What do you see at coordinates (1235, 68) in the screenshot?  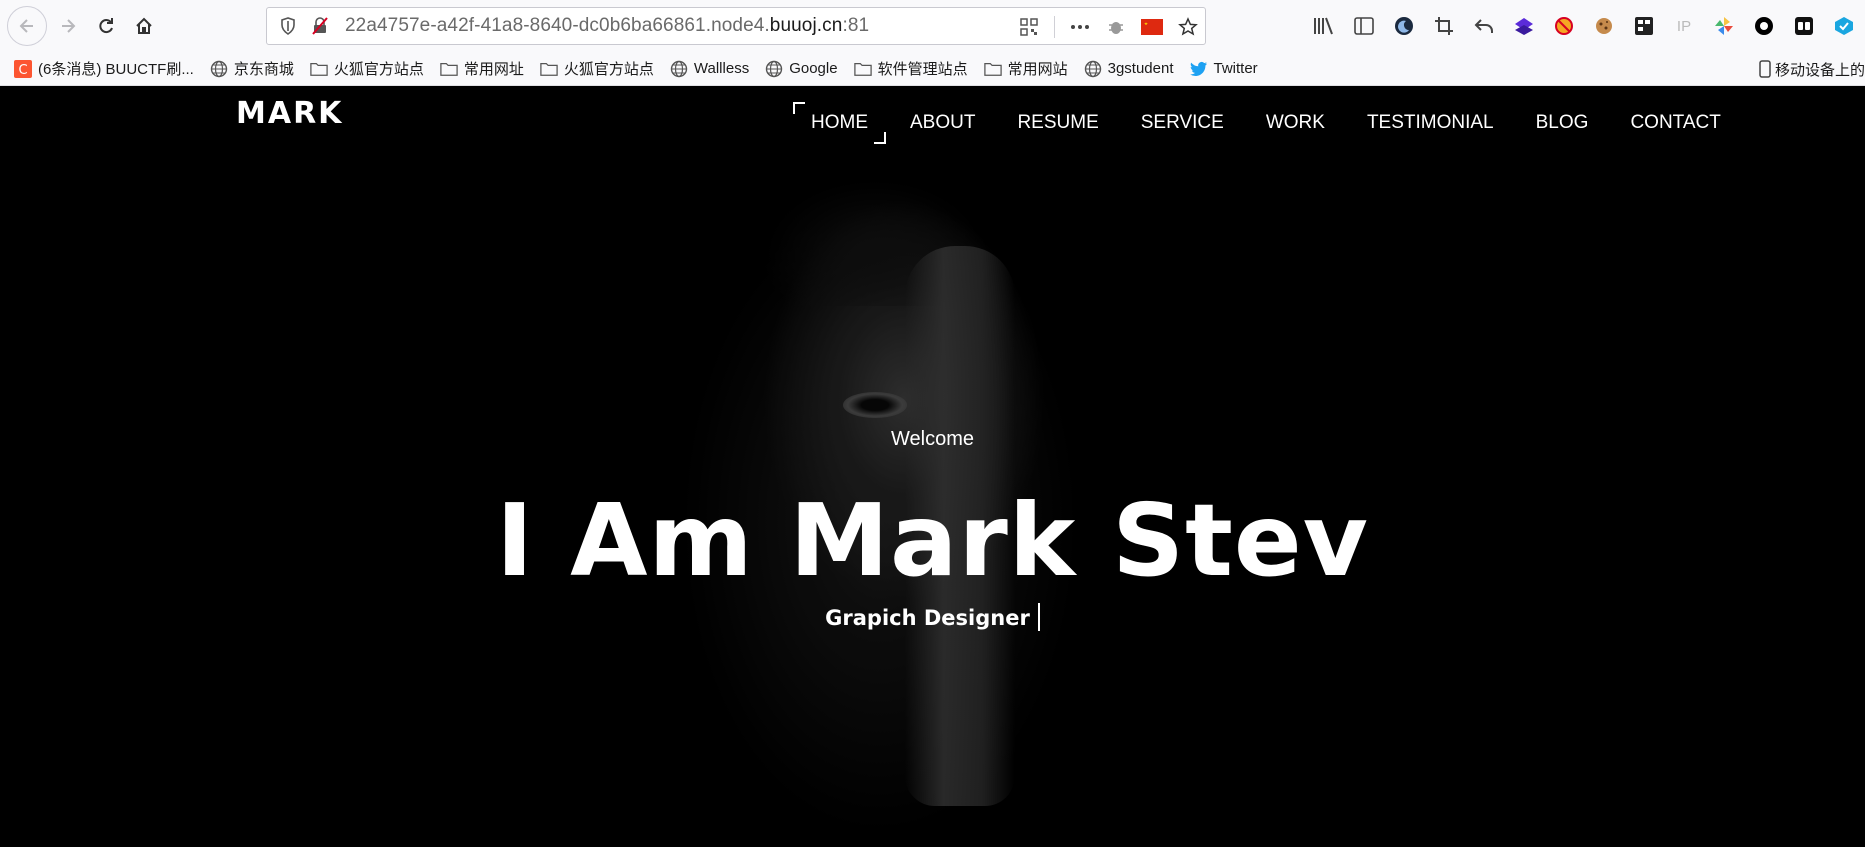 I see `bookmark-label: Twitter` at bounding box center [1235, 68].